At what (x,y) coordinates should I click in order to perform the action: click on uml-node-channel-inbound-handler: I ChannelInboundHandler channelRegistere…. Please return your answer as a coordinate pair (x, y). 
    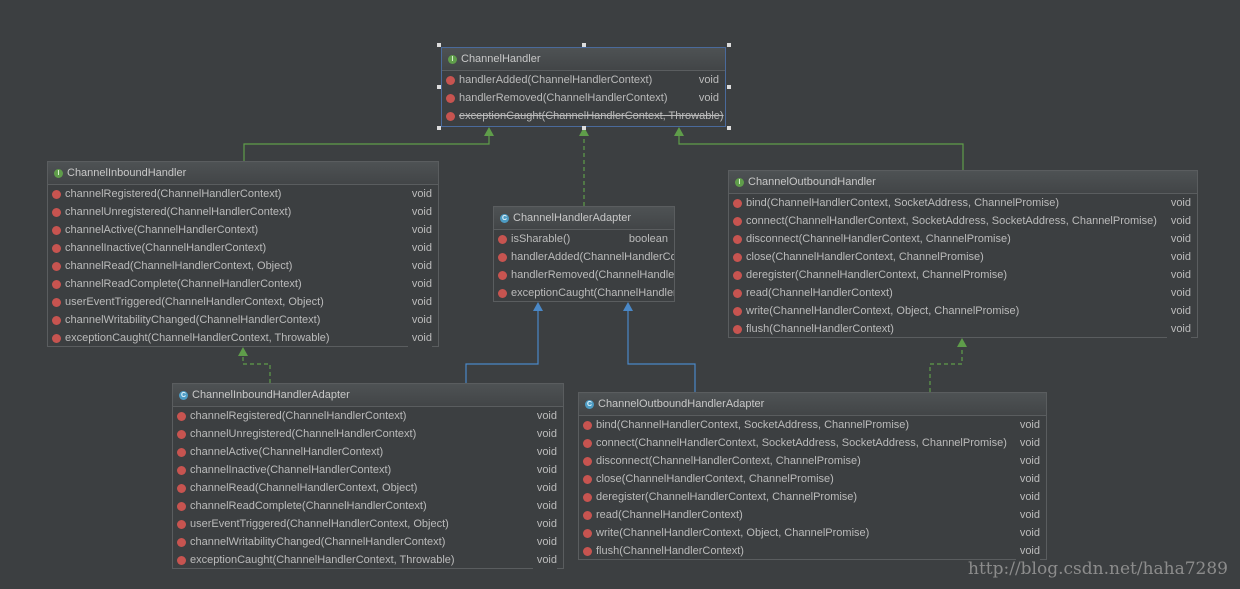
    Looking at the image, I should click on (243, 254).